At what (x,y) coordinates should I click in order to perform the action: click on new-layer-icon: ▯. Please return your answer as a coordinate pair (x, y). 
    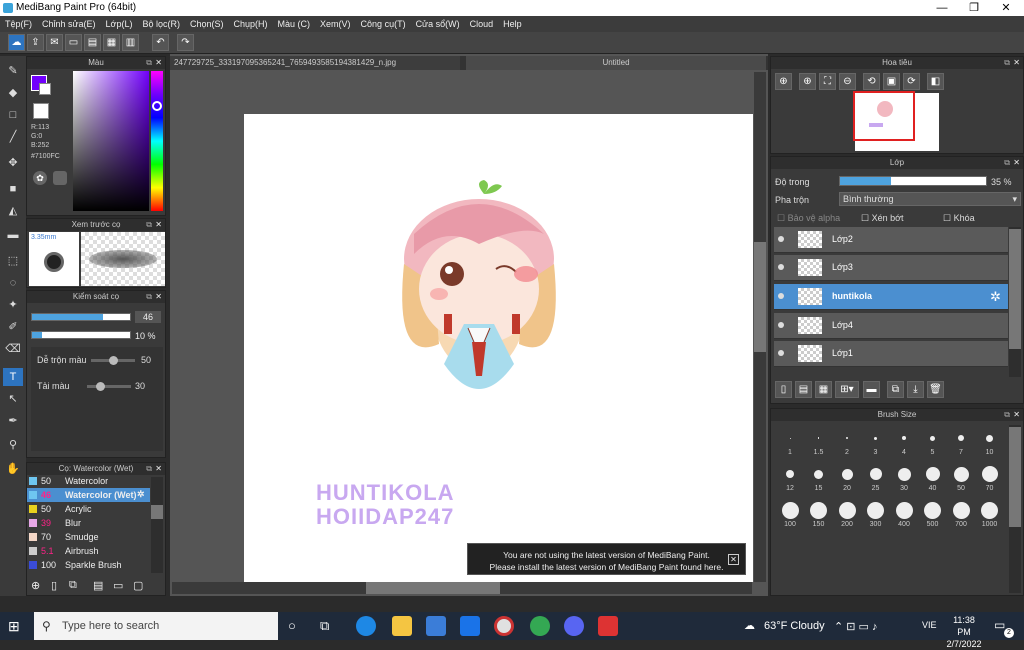
    Looking at the image, I should click on (783, 389).